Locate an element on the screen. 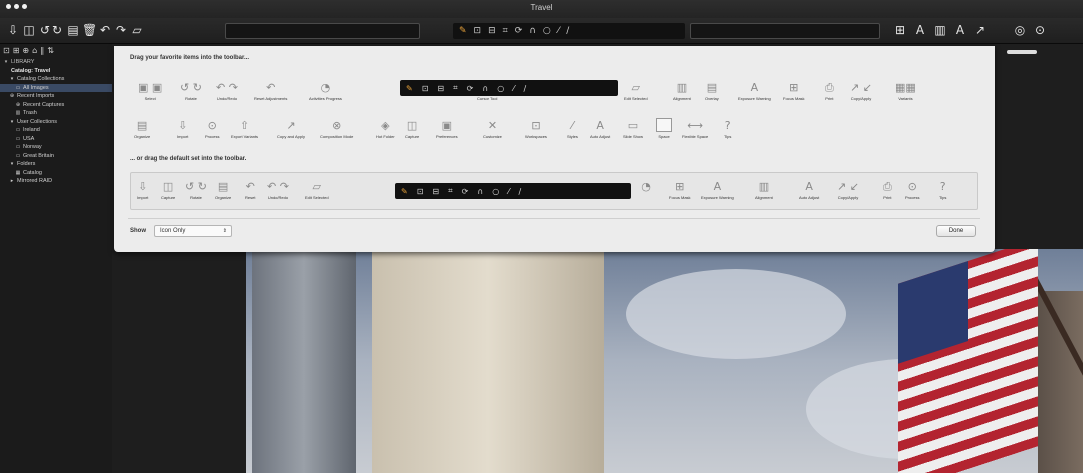 The width and height of the screenshot is (1083, 473). focus-icon: ◎ is located at coordinates (1020, 30).